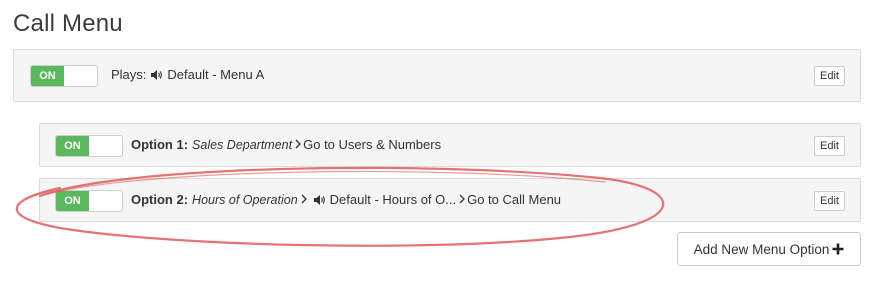 The image size is (871, 283). I want to click on greeting-description: Plays: Default - Menu A, so click(187, 74).